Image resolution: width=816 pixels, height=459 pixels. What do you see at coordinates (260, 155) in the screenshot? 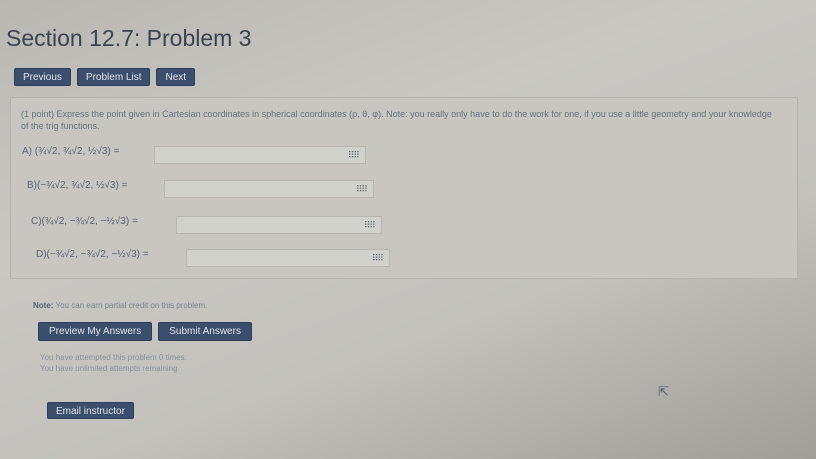
I see `part-a-answer-input: ⠿⠿` at bounding box center [260, 155].